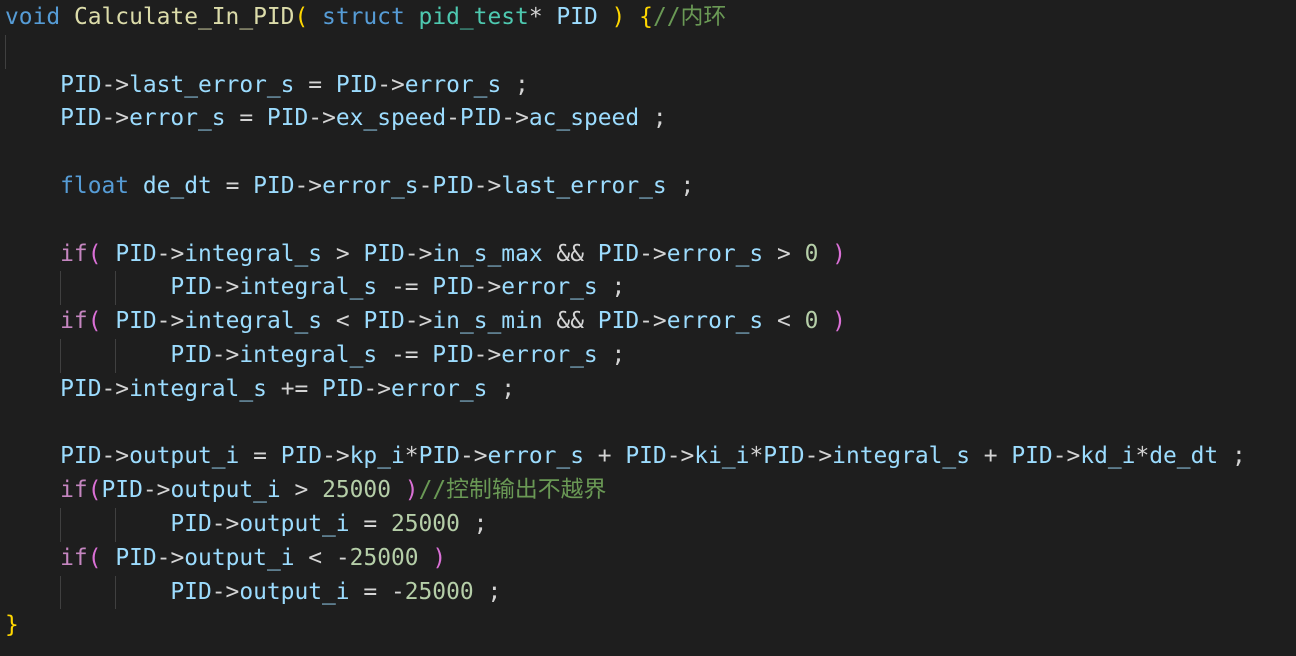 Image resolution: width=1296 pixels, height=656 pixels. I want to click on code-token: 0, so click(811, 253).